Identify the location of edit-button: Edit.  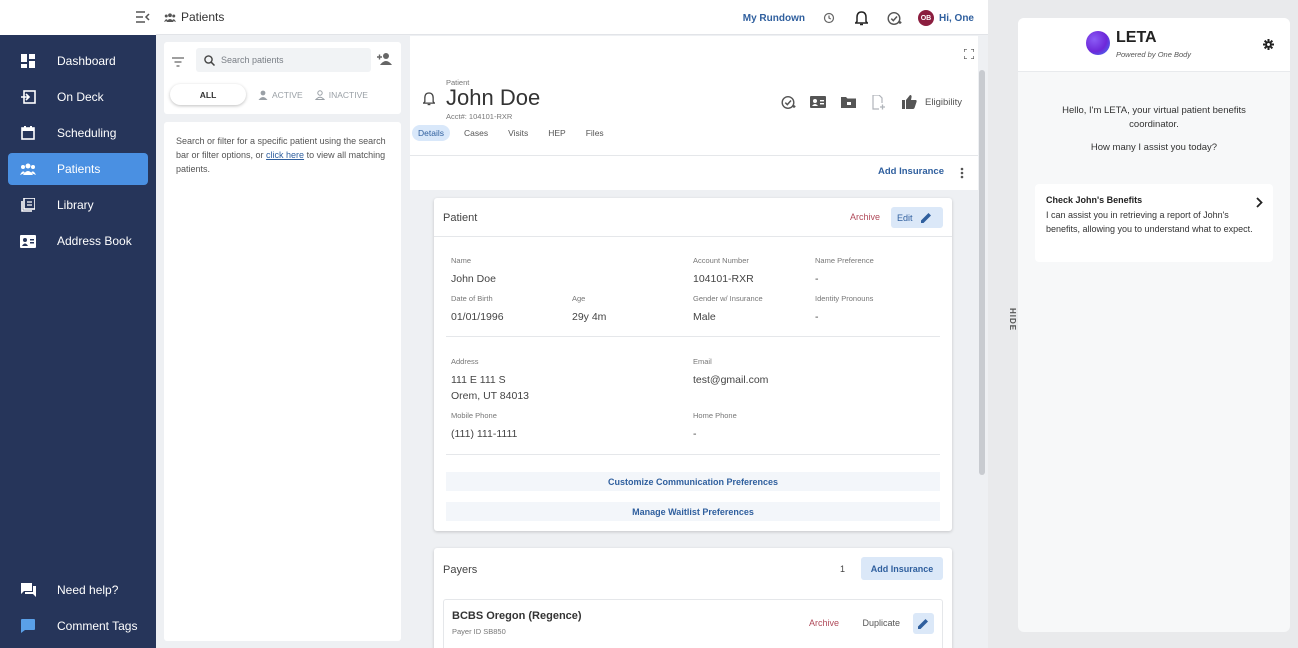
(917, 217).